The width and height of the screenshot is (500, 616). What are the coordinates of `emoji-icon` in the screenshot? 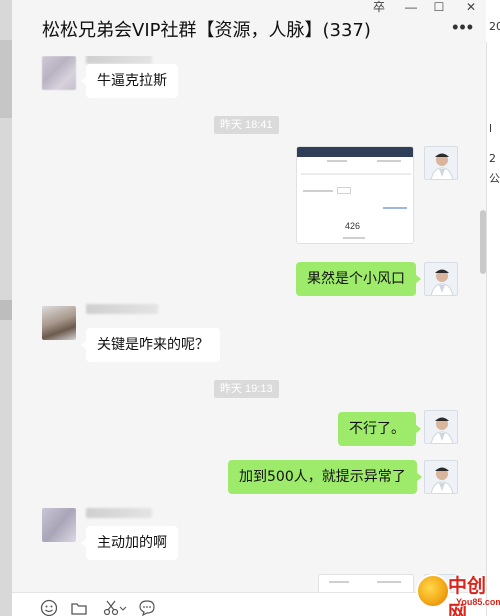 It's located at (49, 607).